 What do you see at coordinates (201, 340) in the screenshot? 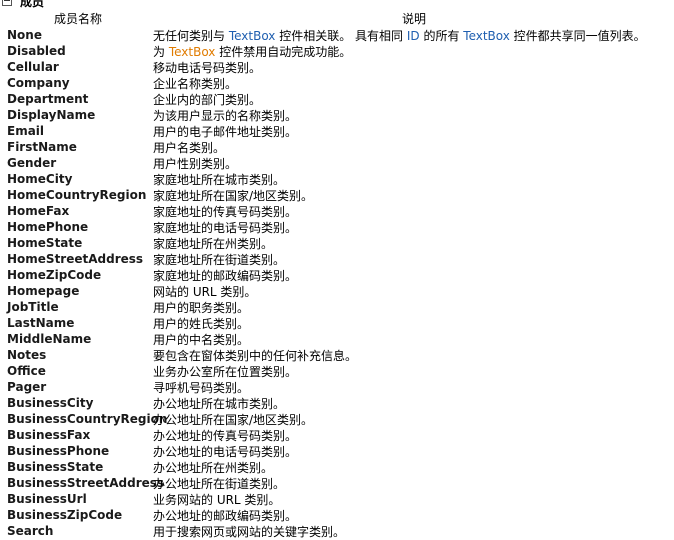
I see `member-description: 用户的中名类别。` at bounding box center [201, 340].